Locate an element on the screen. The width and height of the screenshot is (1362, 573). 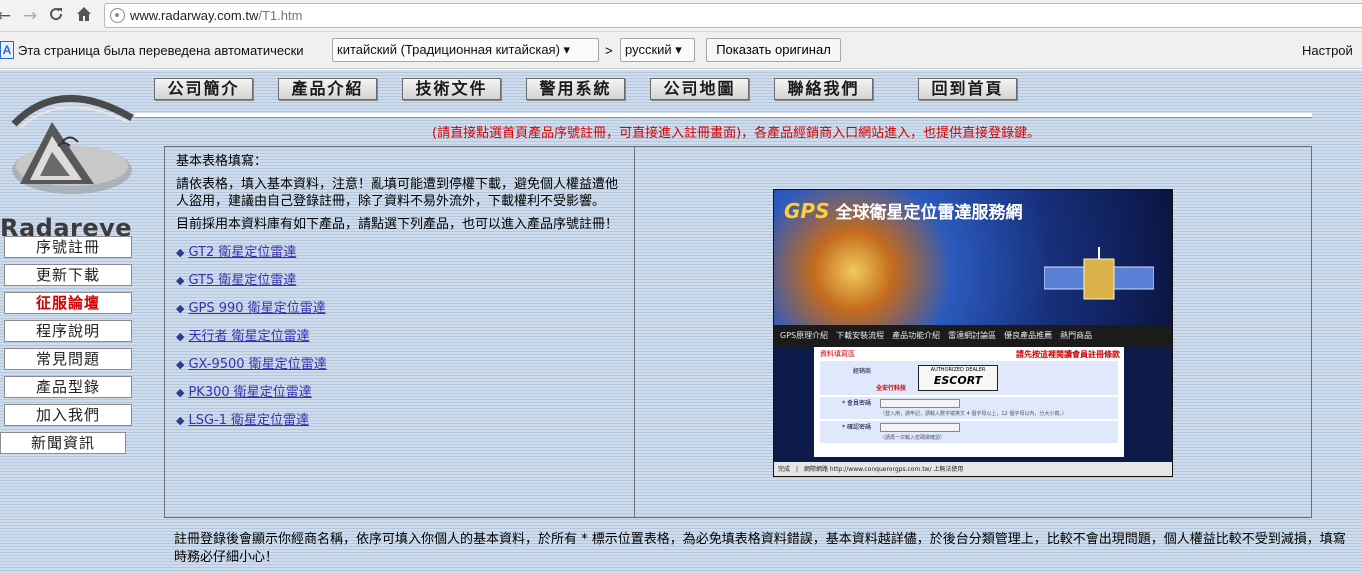
list-item: ◆ GX-9500 衛星定位雷達 is located at coordinates (400, 365).